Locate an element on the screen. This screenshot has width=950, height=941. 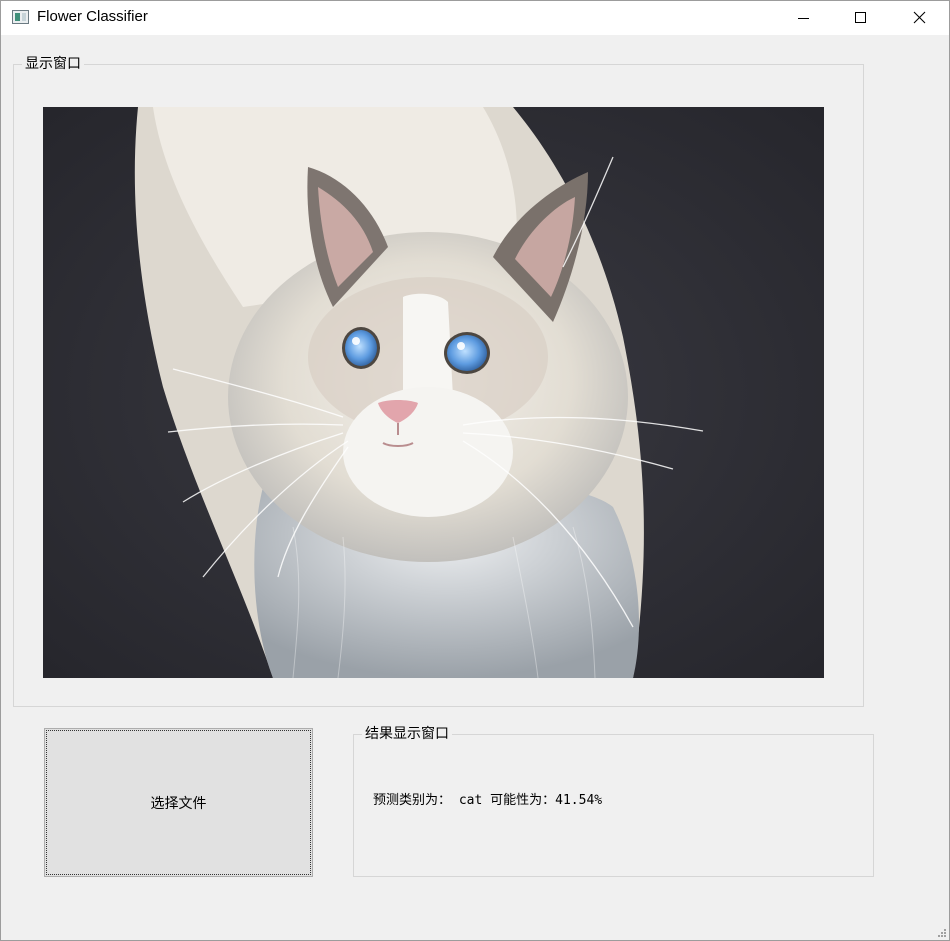
select-file-button: 选择文件 is located at coordinates (178, 802).